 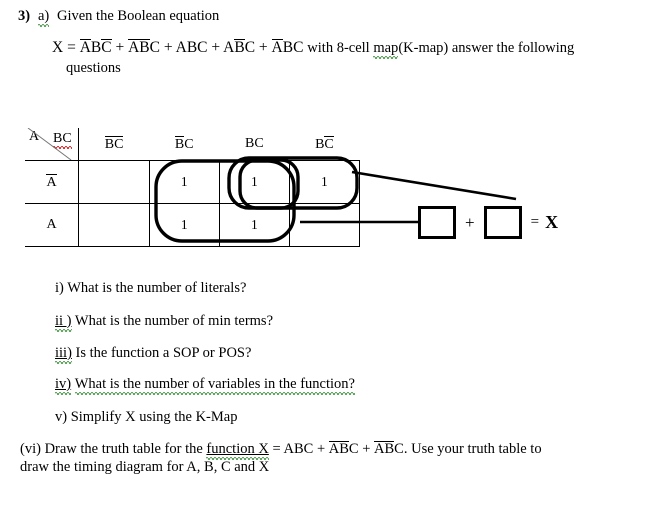 I want to click on kmap-cell-r0c2: 1, so click(x=254, y=182).